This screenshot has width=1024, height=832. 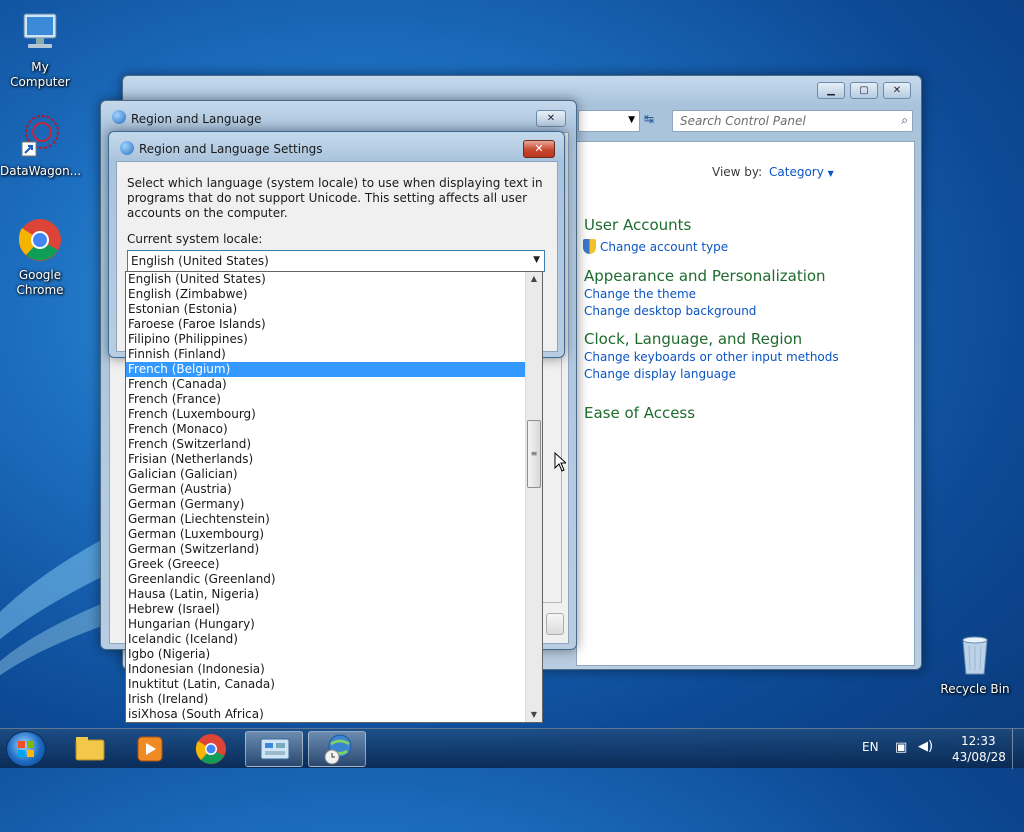 What do you see at coordinates (325, 309) in the screenshot?
I see `dropdown-item: Estonian (Estonia)` at bounding box center [325, 309].